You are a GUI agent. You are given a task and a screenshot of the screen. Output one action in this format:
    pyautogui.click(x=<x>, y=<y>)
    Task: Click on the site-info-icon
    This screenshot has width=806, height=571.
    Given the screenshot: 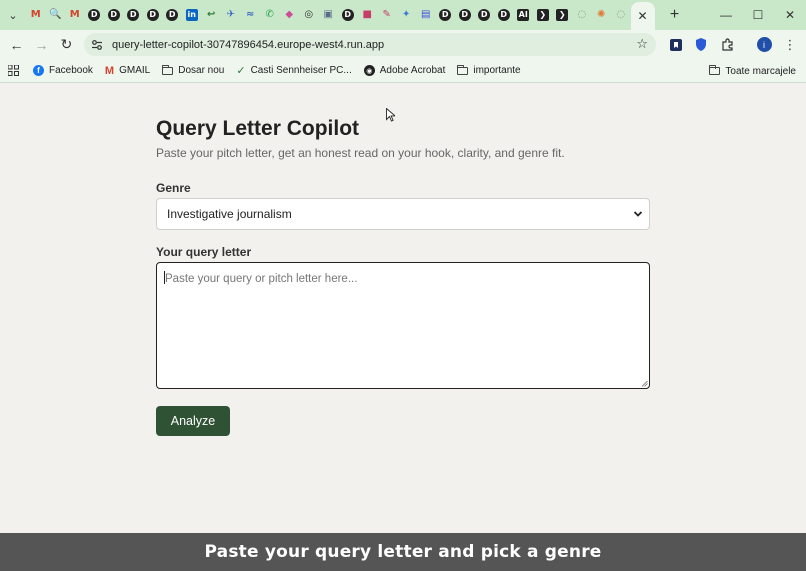 What is the action you would take?
    pyautogui.click(x=97, y=44)
    